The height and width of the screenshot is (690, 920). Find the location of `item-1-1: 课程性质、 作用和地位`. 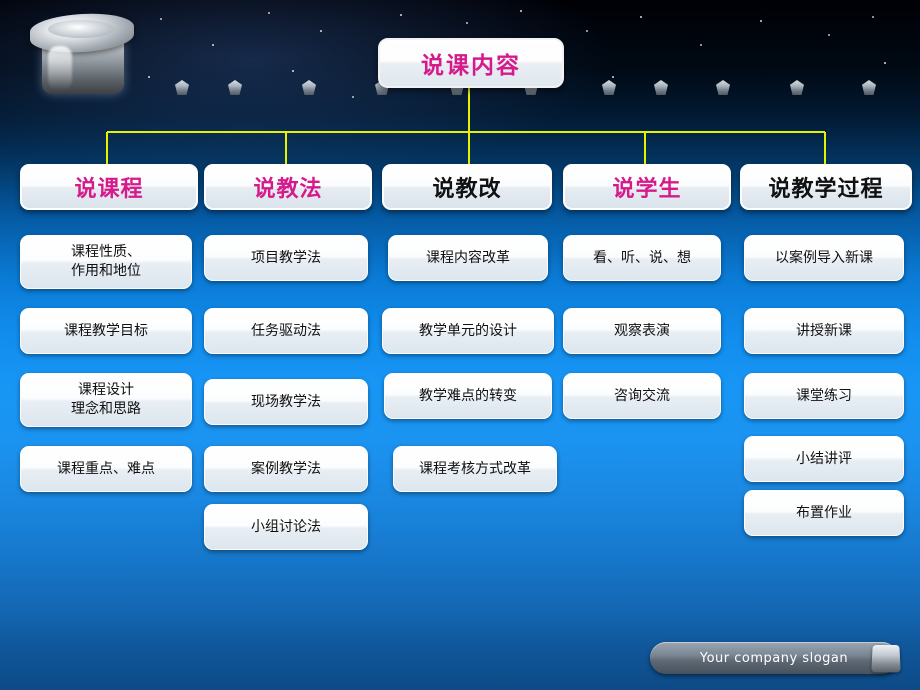

item-1-1: 课程性质、 作用和地位 is located at coordinates (106, 262).